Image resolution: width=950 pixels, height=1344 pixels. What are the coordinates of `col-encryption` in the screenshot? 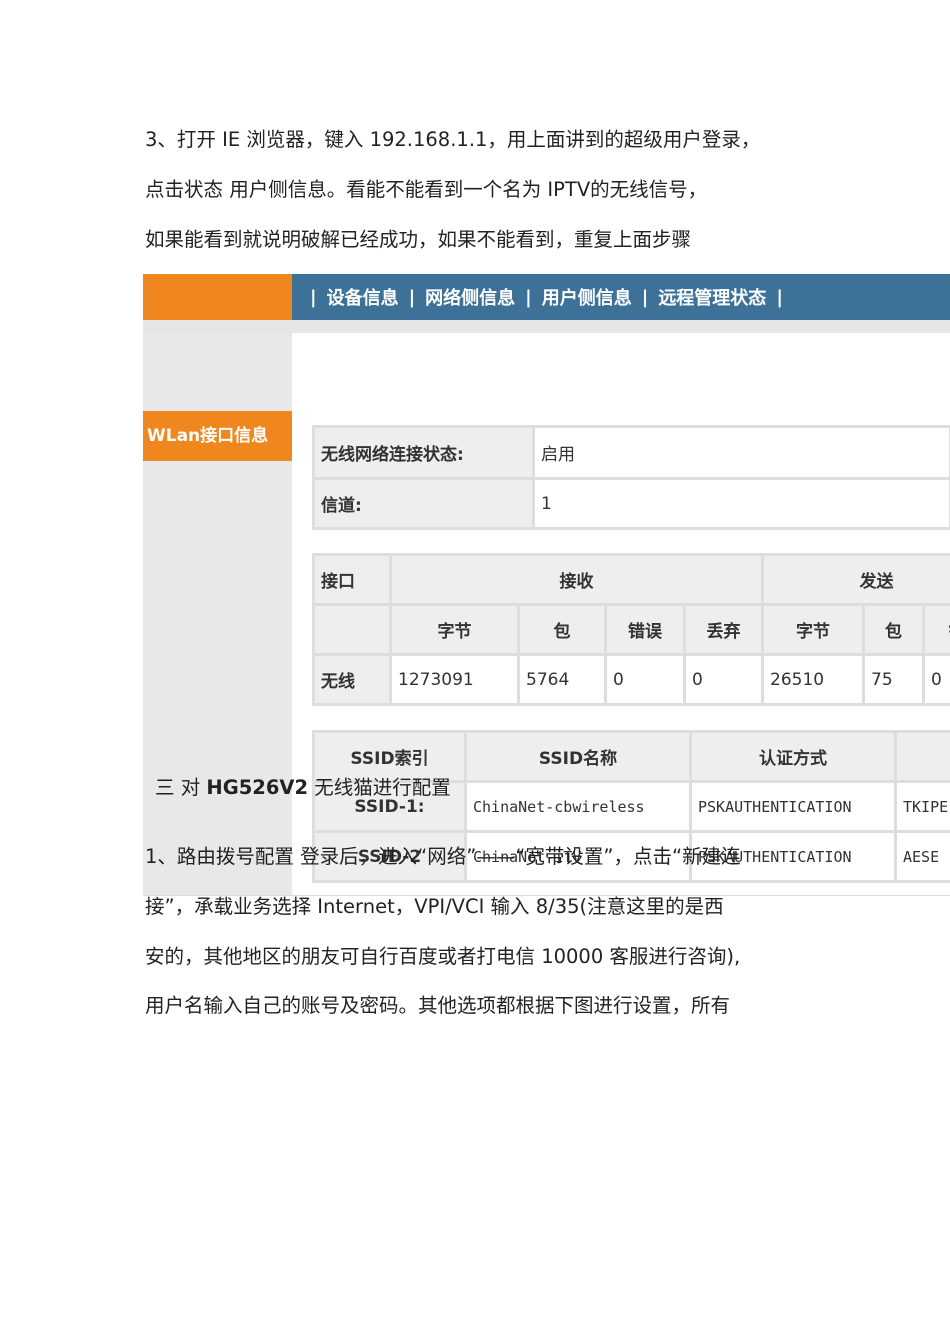 It's located at (922, 756).